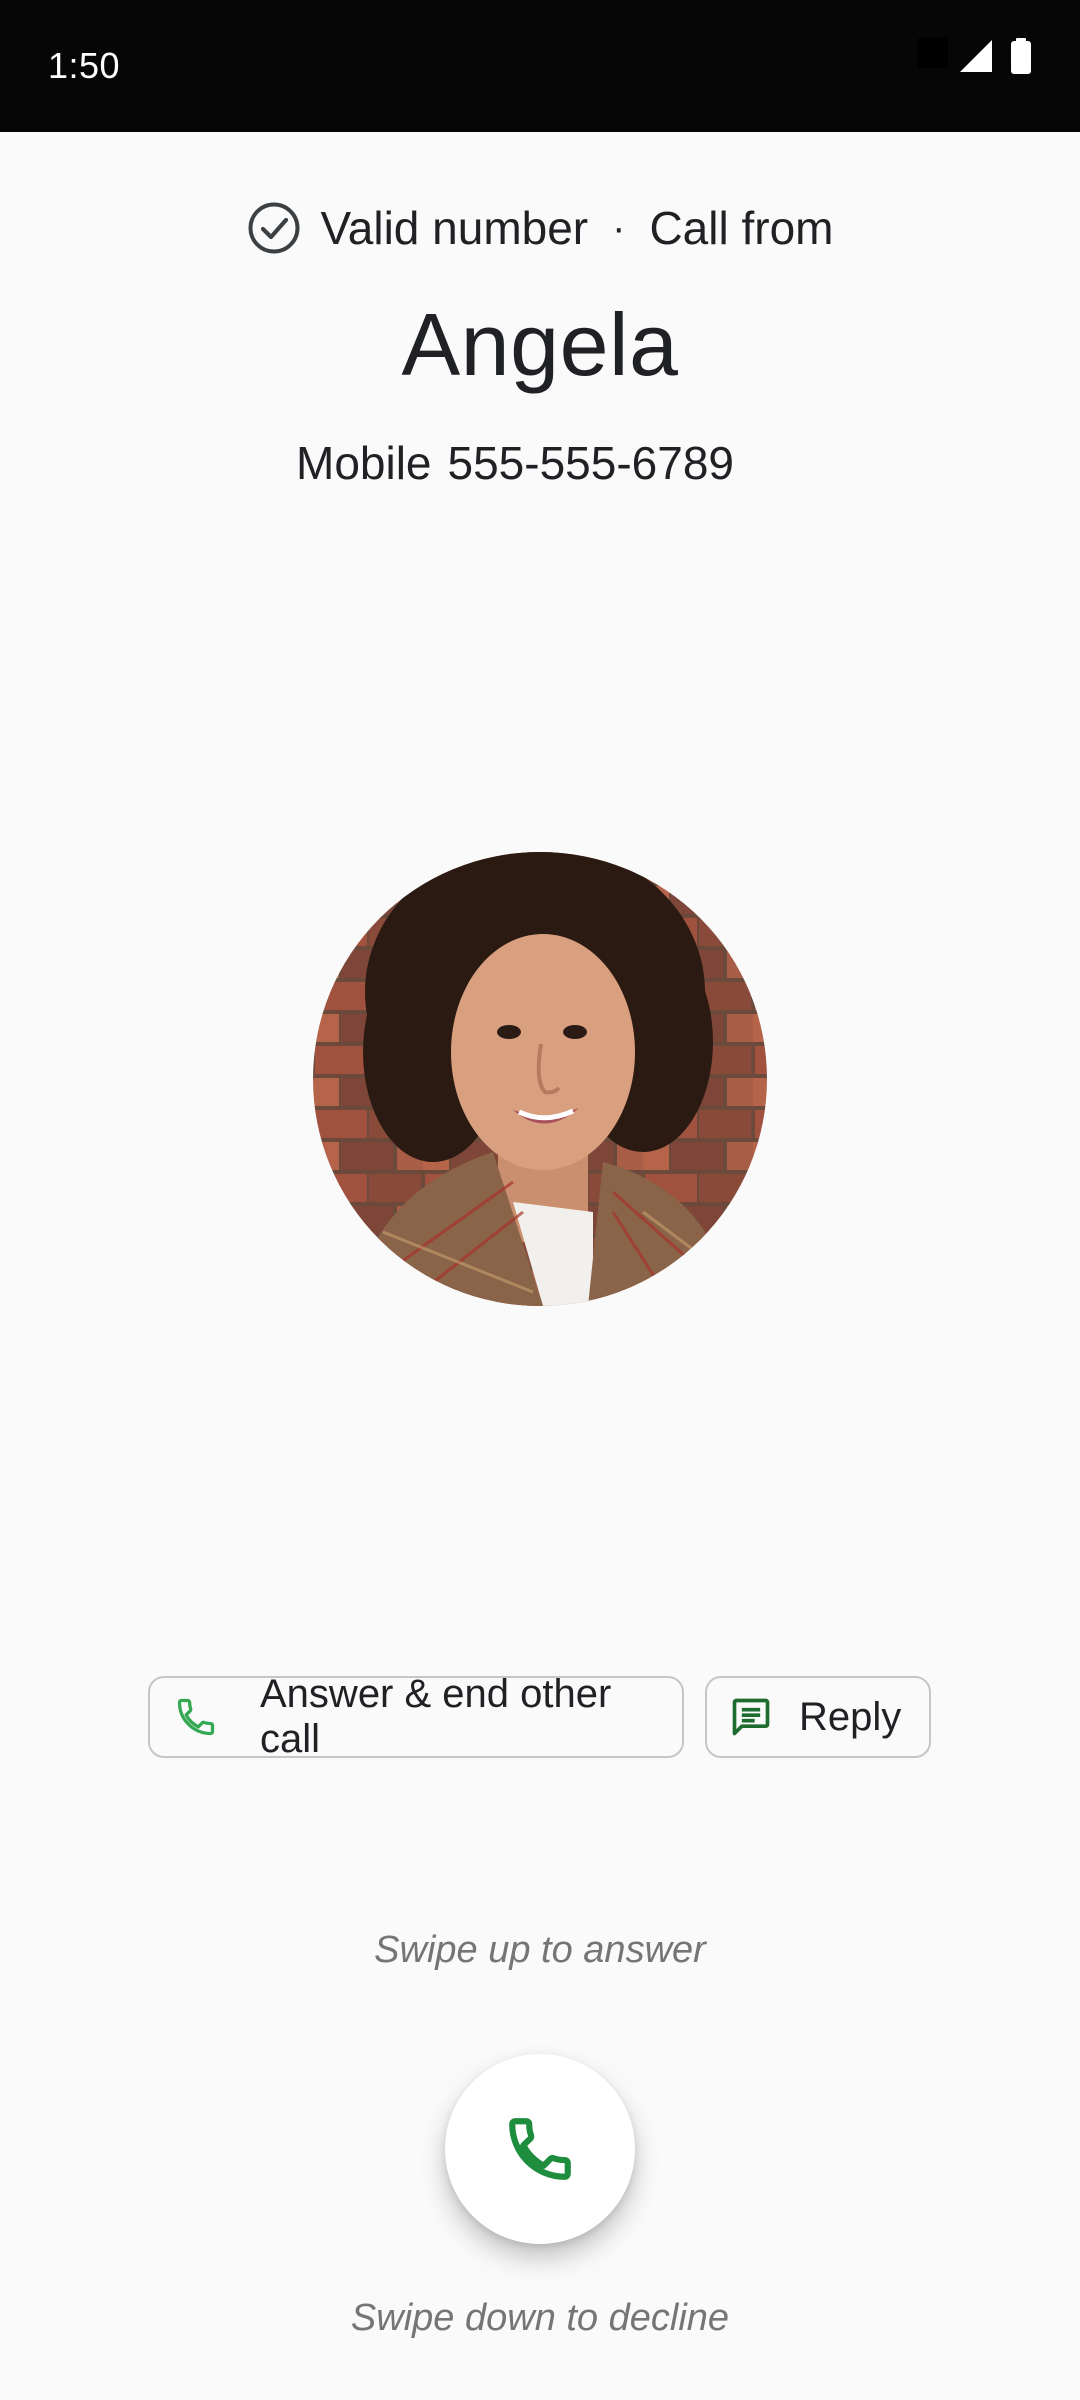 This screenshot has width=1080, height=2400. What do you see at coordinates (540, 344) in the screenshot?
I see `caller-name: Angela` at bounding box center [540, 344].